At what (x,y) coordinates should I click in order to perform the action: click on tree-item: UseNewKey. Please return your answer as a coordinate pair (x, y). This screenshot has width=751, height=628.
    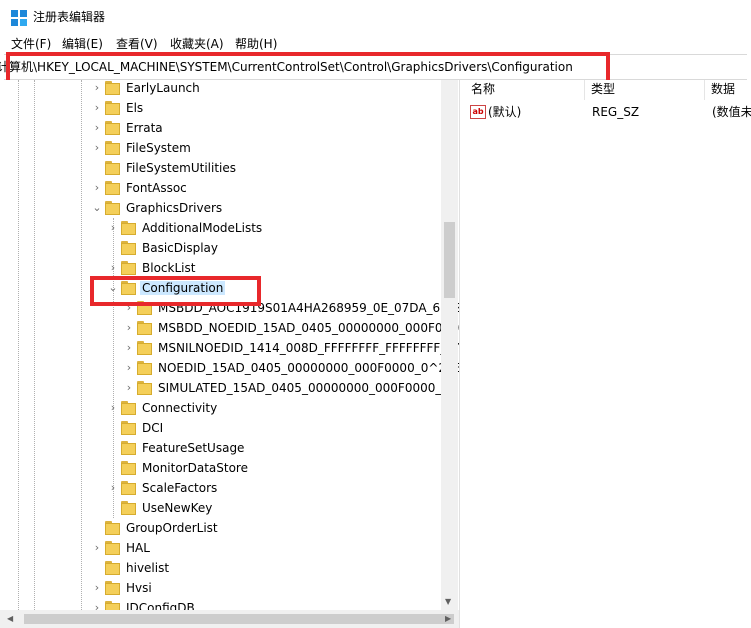
    Looking at the image, I should click on (220, 508).